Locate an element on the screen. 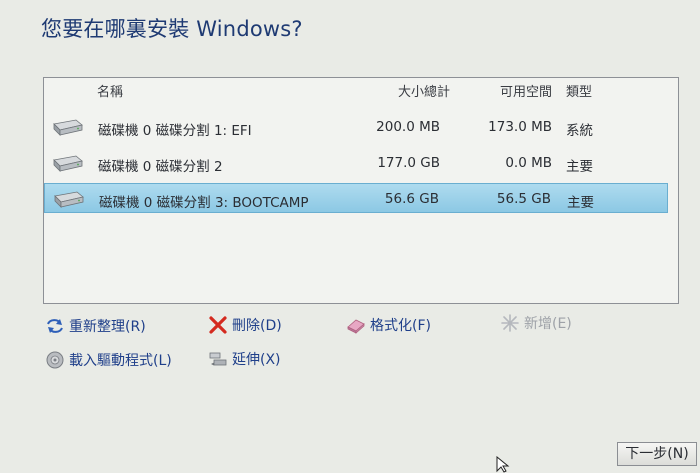  partition-name: 磁碟機 0 磁碟分割 2 is located at coordinates (160, 167).